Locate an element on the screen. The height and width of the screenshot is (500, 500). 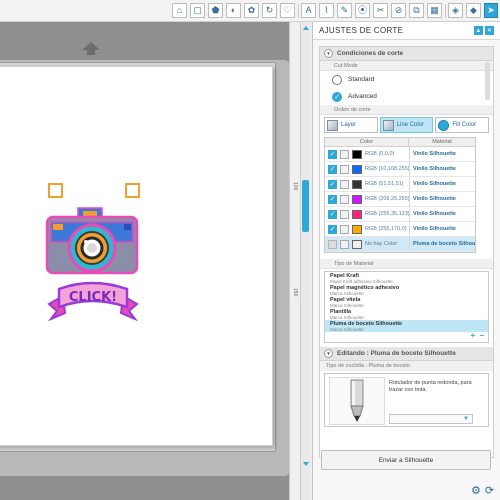
cut-conditions-section: ▾ Condiciones de corte is located at coordinates (406, 54).